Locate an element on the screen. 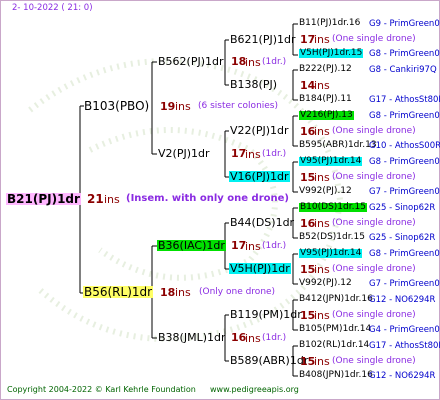 The width and height of the screenshot is (440, 400). gen4-node: B44(DS)1dr is located at coordinates (262, 222).